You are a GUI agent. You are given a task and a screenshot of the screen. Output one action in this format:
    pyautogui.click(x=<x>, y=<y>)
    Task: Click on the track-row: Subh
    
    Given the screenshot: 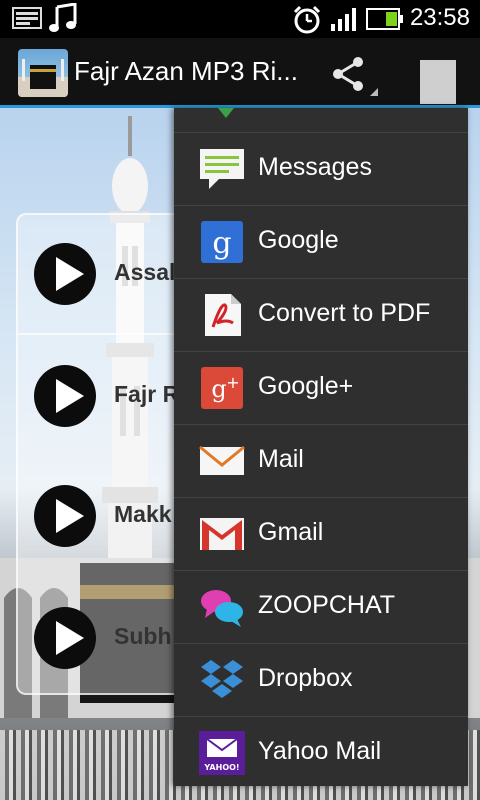 What is the action you would take?
    pyautogui.click(x=103, y=635)
    